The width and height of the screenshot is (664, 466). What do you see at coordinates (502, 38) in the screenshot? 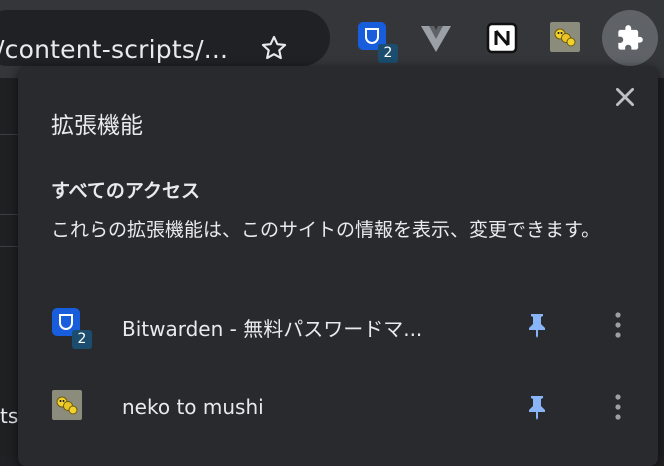
I see `notion-icon` at bounding box center [502, 38].